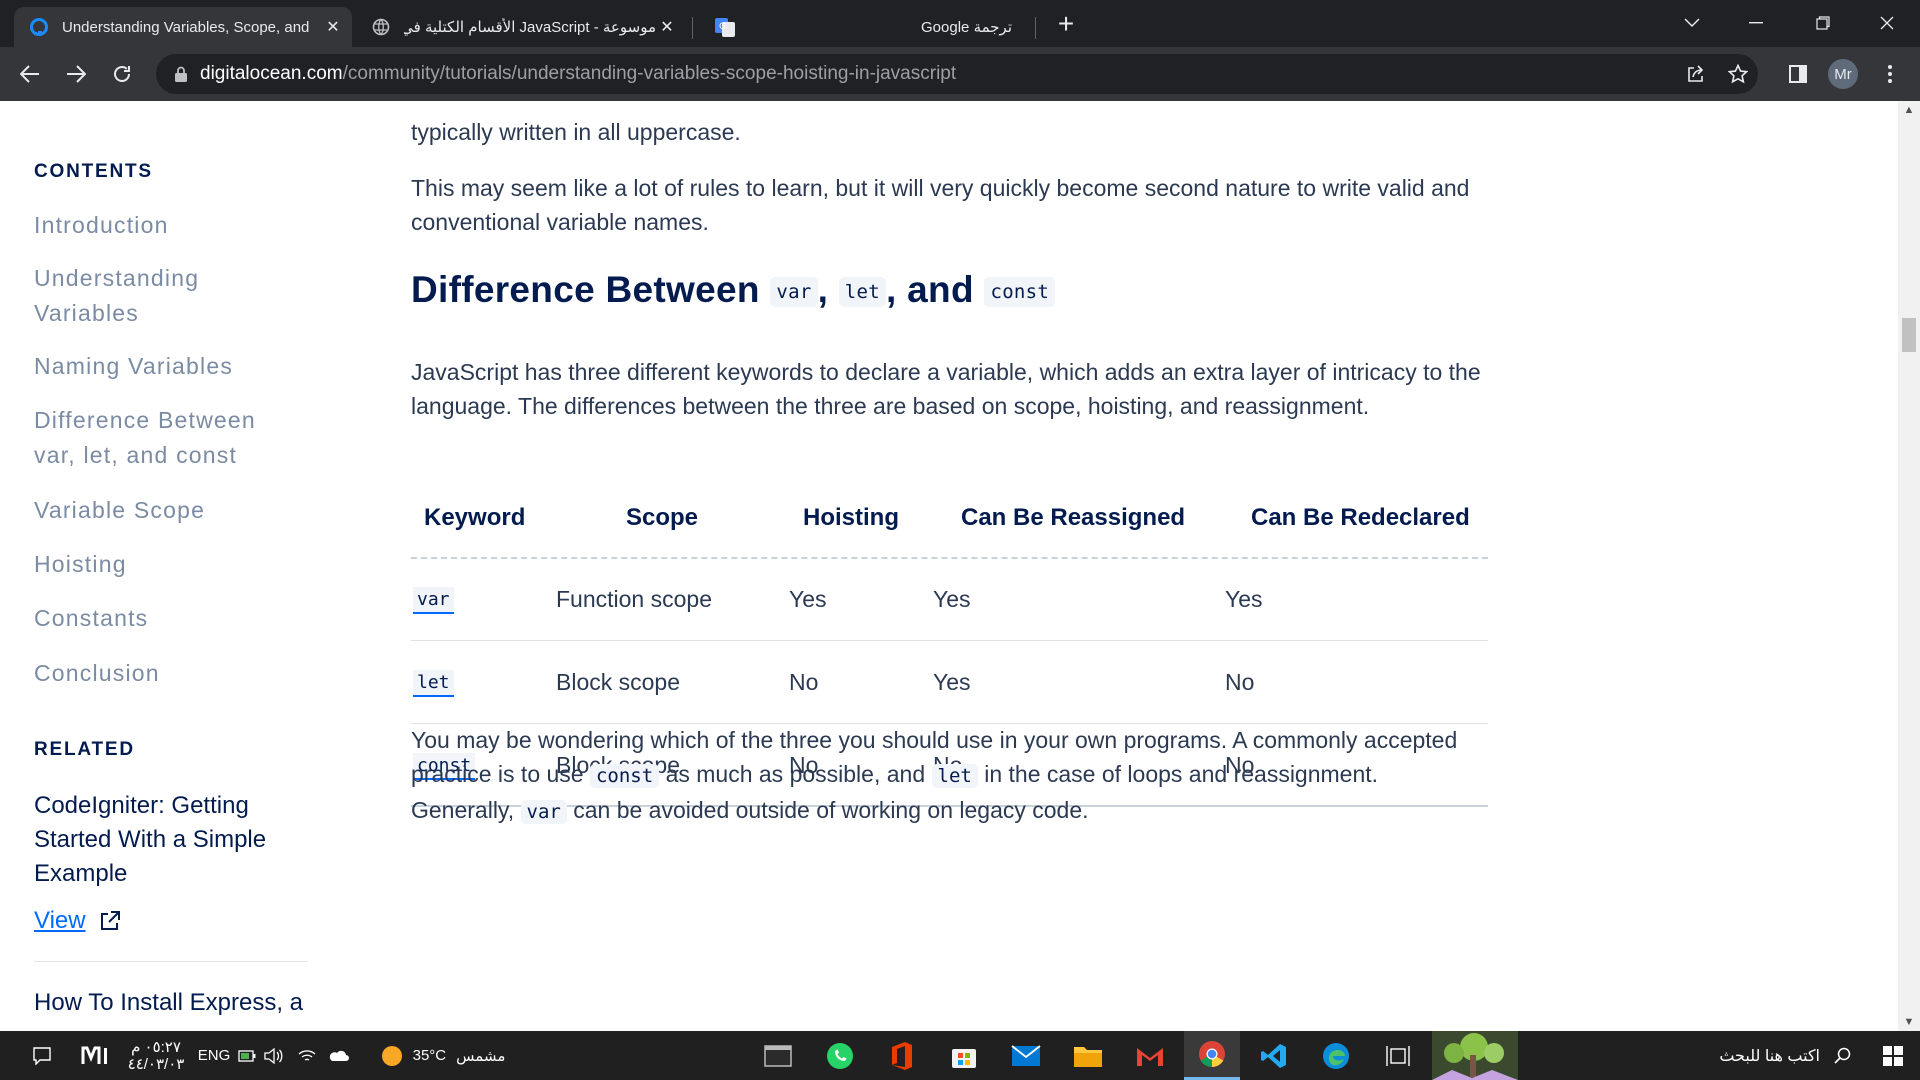 The height and width of the screenshot is (1080, 1920). What do you see at coordinates (1756, 23) in the screenshot?
I see `minimize-button` at bounding box center [1756, 23].